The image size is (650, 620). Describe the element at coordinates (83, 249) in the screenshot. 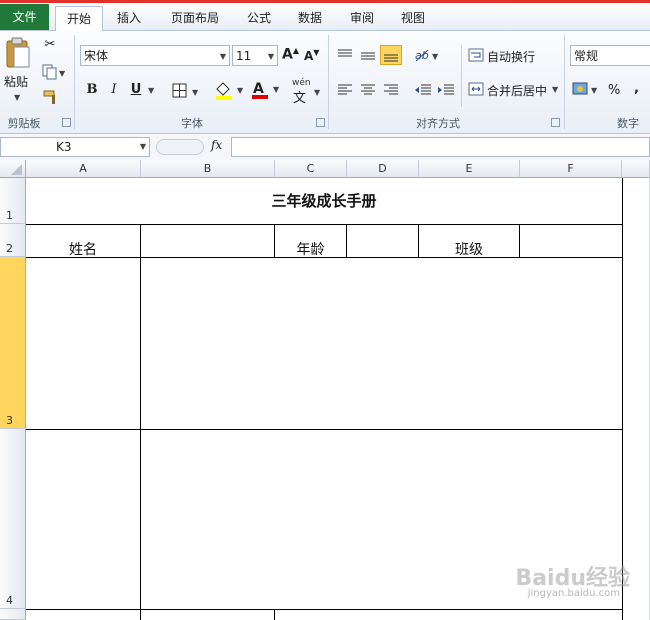

I see `name-label-cell: 姓名` at that location.